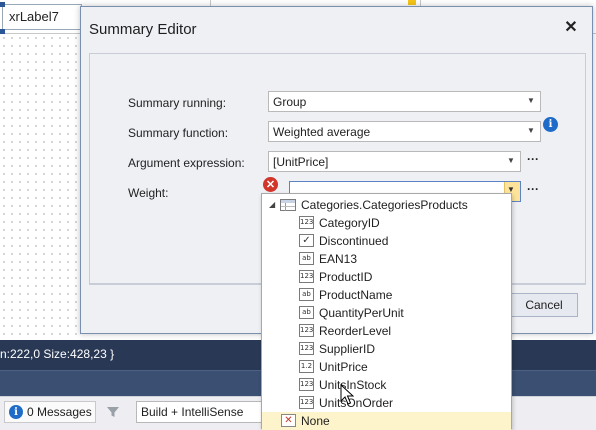 Image resolution: width=596 pixels, height=430 pixels. What do you see at coordinates (356, 295) in the screenshot?
I see `field-list-item-label: ProductName` at bounding box center [356, 295].